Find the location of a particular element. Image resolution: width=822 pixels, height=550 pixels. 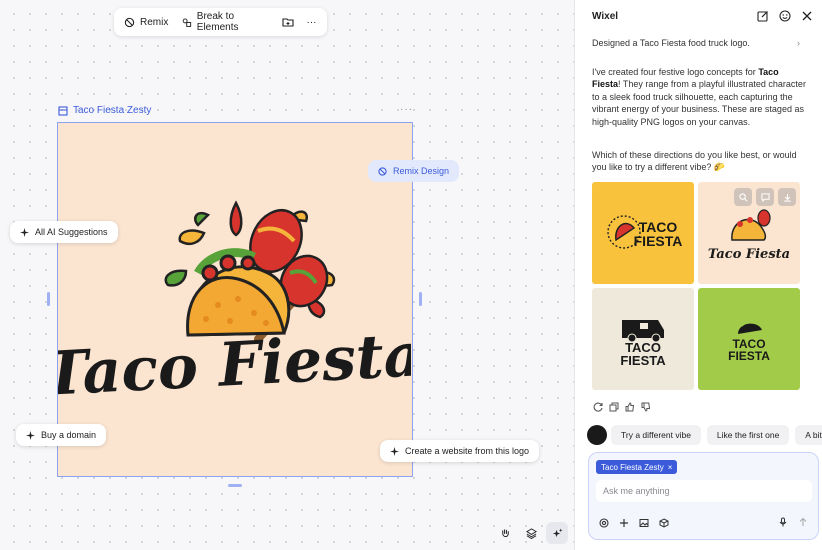

new-chat-button is located at coordinates (763, 16).